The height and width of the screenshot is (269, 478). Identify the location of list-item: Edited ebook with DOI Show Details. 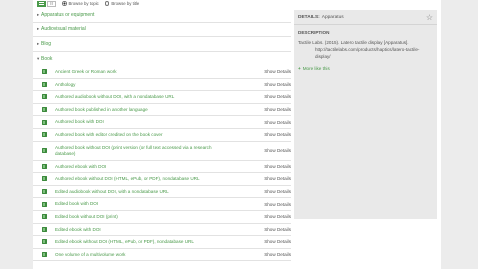
(162, 230).